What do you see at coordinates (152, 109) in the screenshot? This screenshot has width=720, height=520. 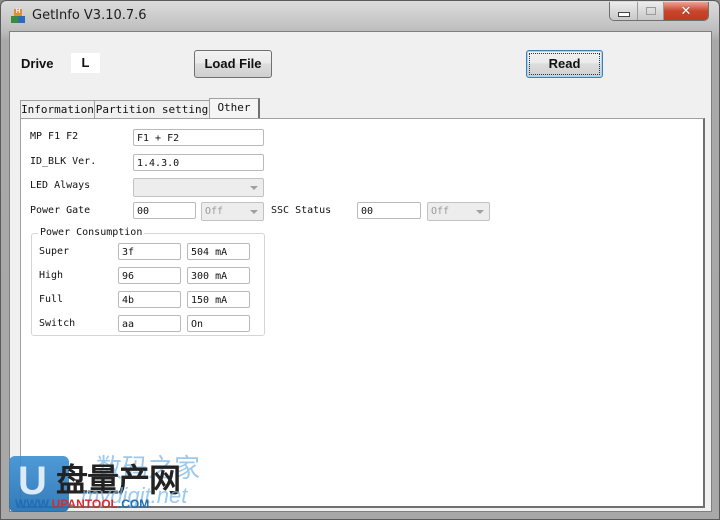 I see `tab-partition-setting: Partition setting` at bounding box center [152, 109].